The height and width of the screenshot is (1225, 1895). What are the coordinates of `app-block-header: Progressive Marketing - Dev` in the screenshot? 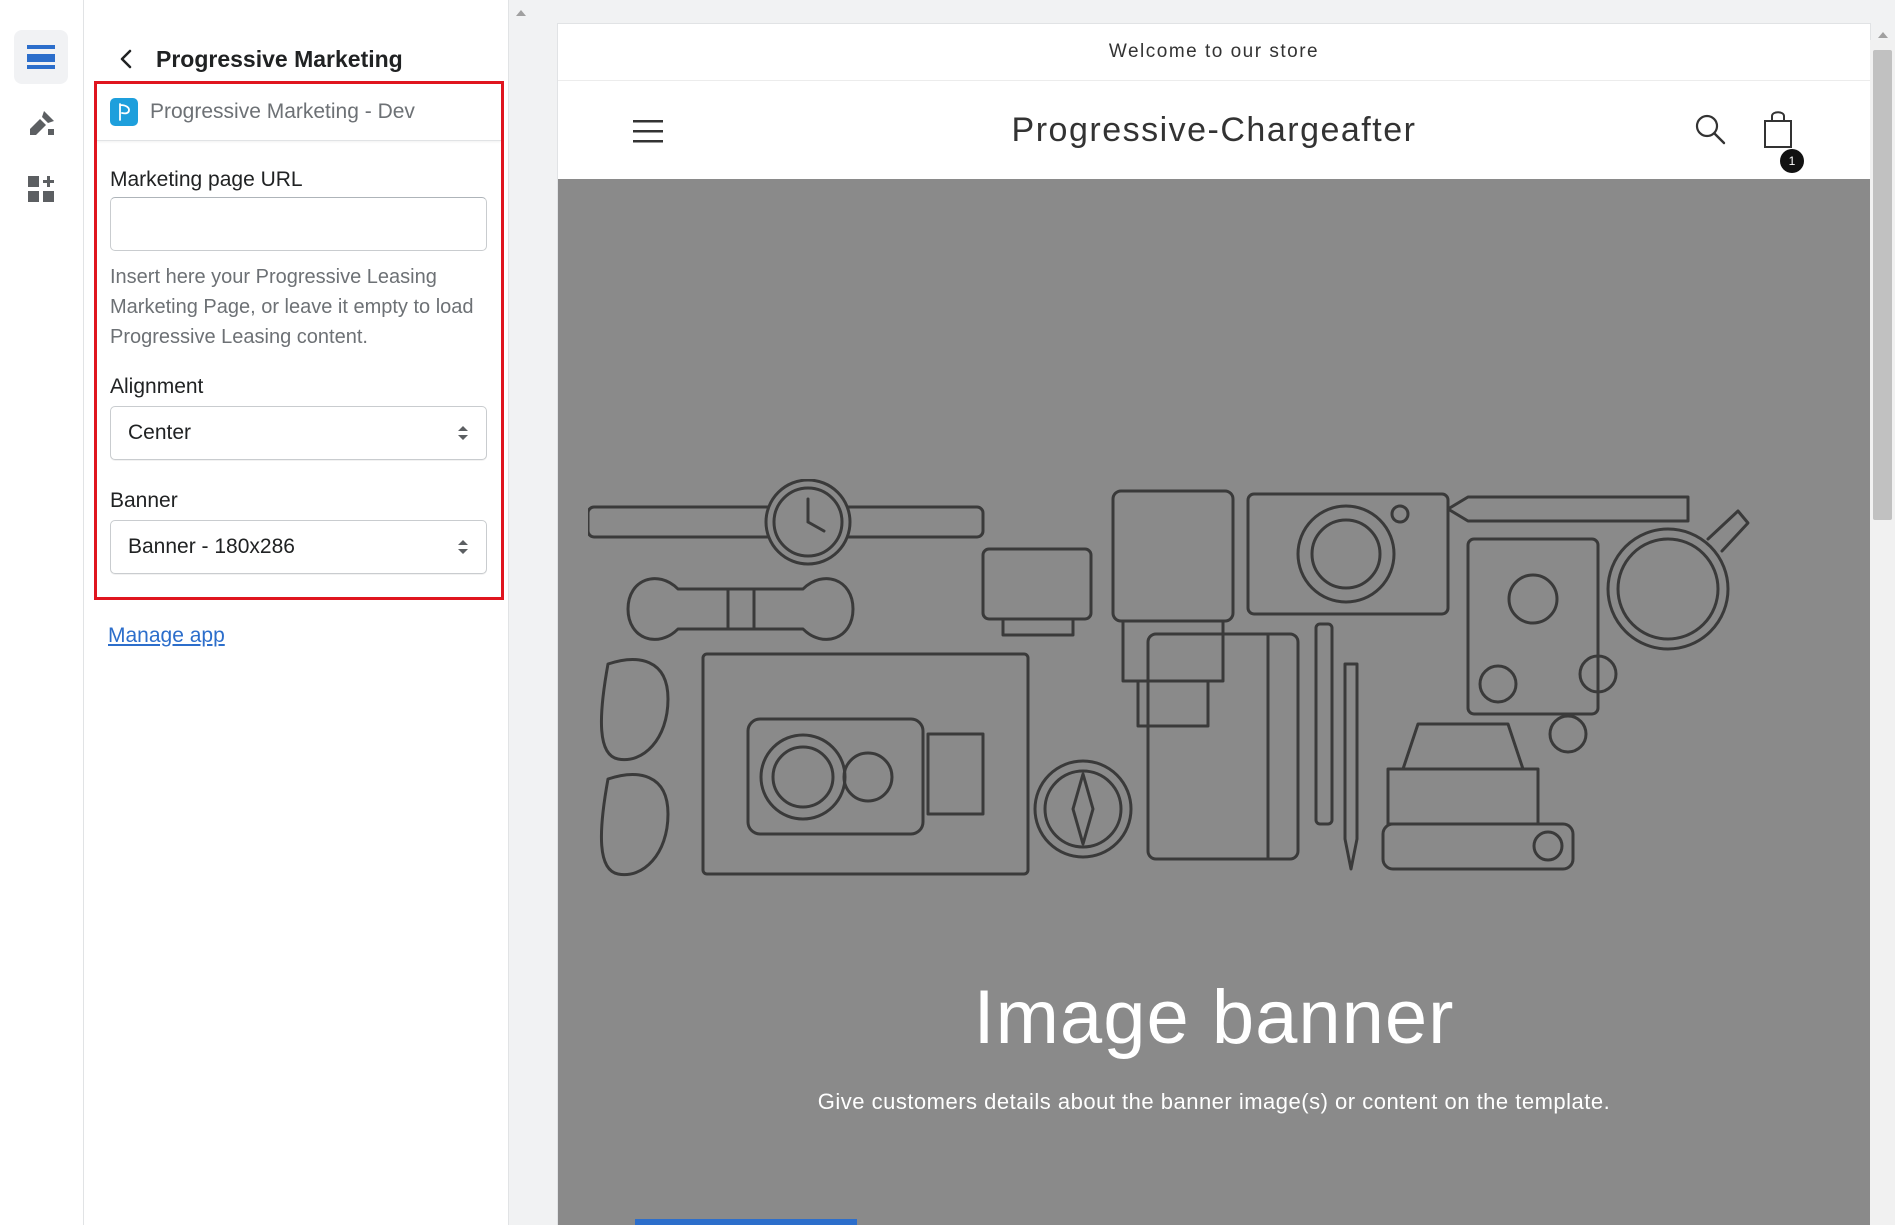 It's located at (299, 112).